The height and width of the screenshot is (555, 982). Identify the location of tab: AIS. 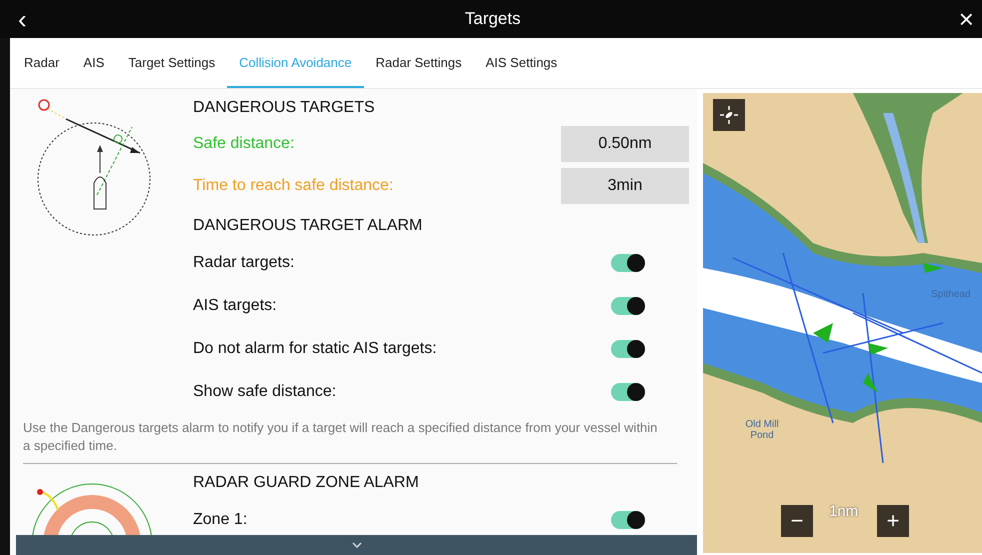
(93, 63).